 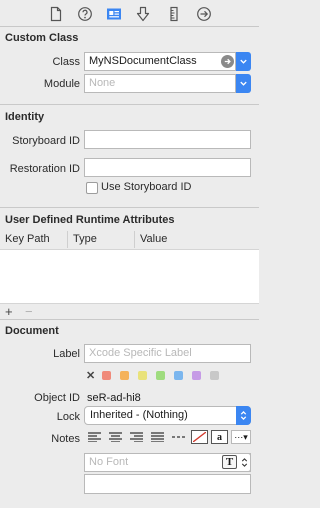 What do you see at coordinates (167, 167) in the screenshot?
I see `restoration-id-field` at bounding box center [167, 167].